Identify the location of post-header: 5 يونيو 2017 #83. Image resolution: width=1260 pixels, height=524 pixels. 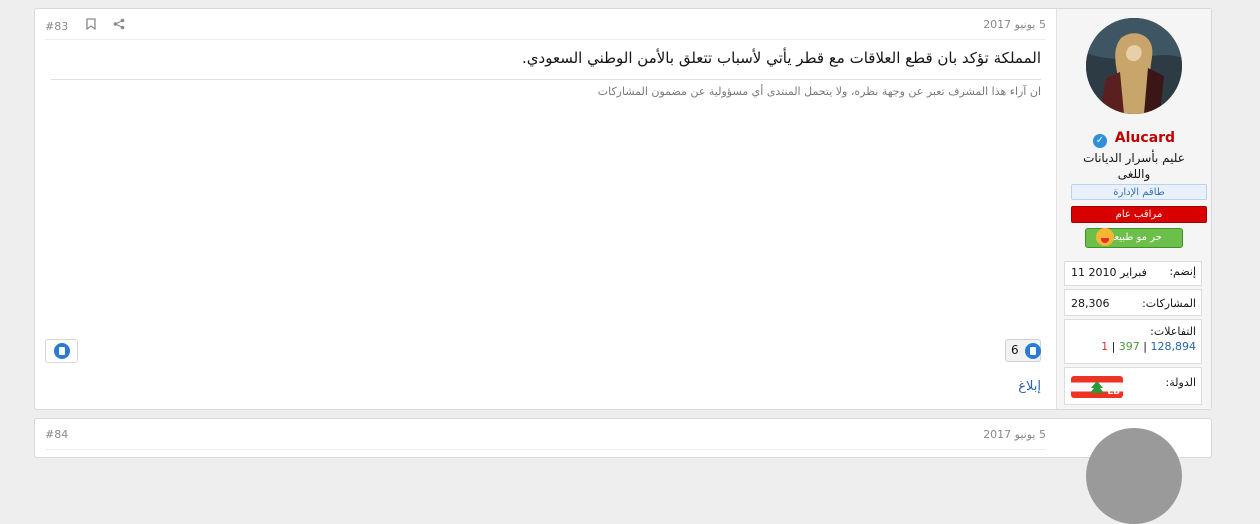
(545, 24).